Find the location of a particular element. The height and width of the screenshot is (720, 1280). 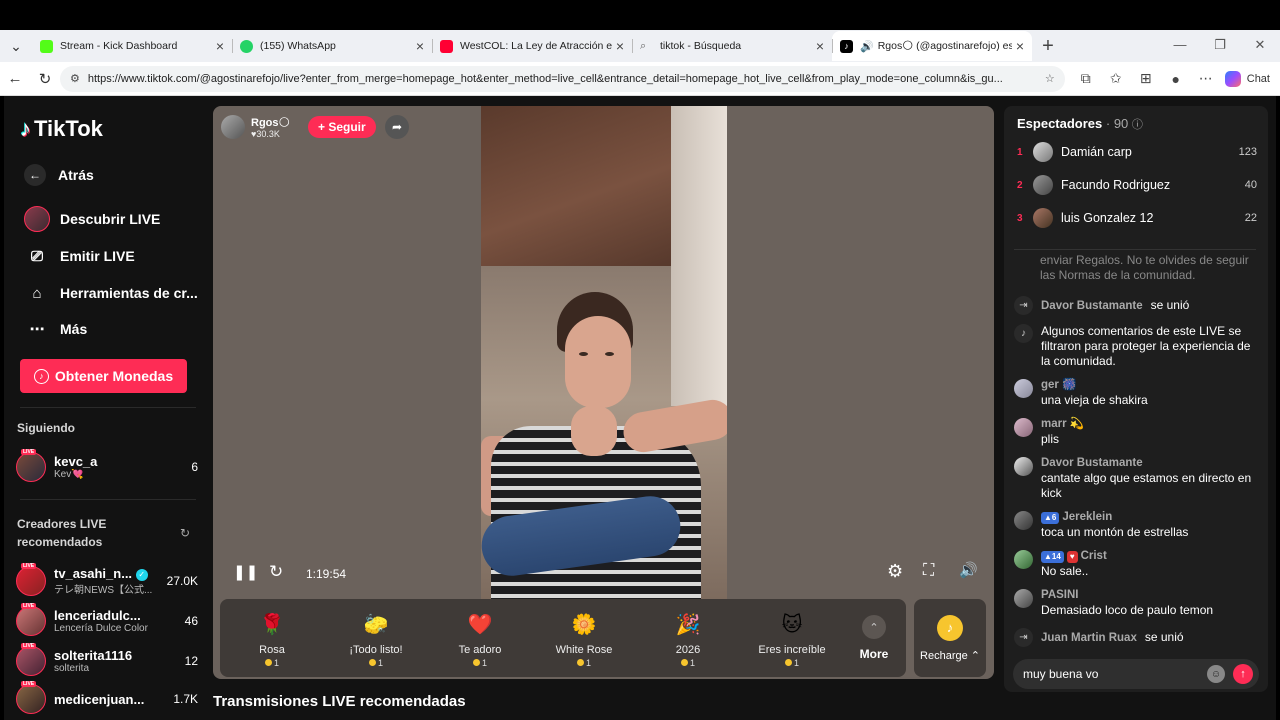

gift-name: Eres increíble is located at coordinates (792, 650).